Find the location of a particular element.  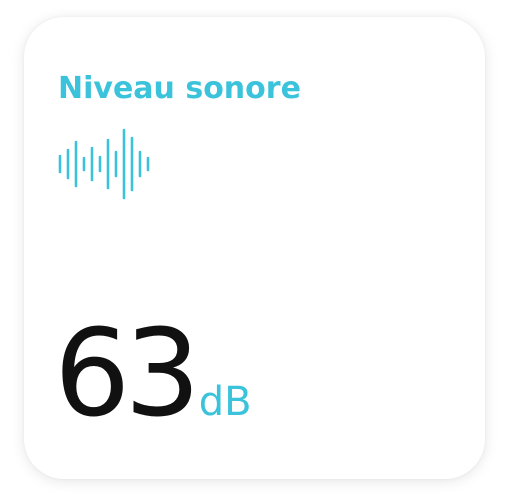

noise-reading: 63 dB is located at coordinates (153, 375).